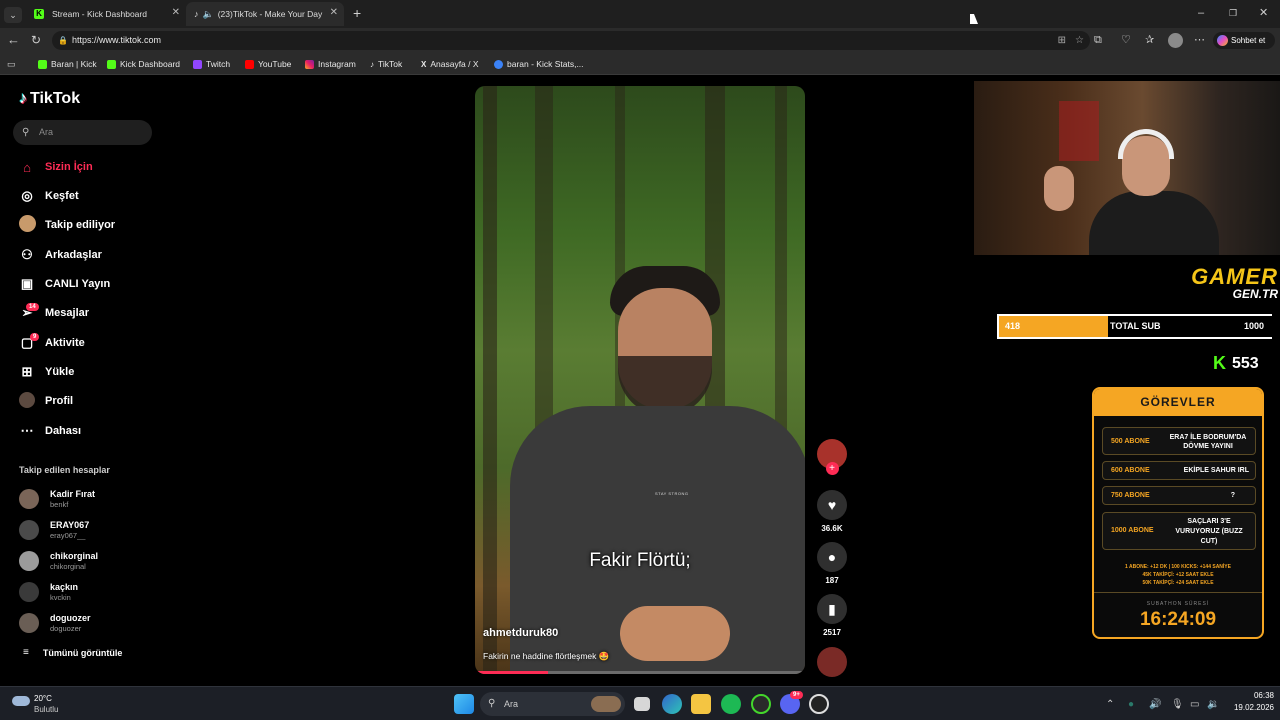 Image resolution: width=1280 pixels, height=720 pixels. What do you see at coordinates (1199, 40) in the screenshot?
I see `settings-more-icon: ⋯` at bounding box center [1199, 40].